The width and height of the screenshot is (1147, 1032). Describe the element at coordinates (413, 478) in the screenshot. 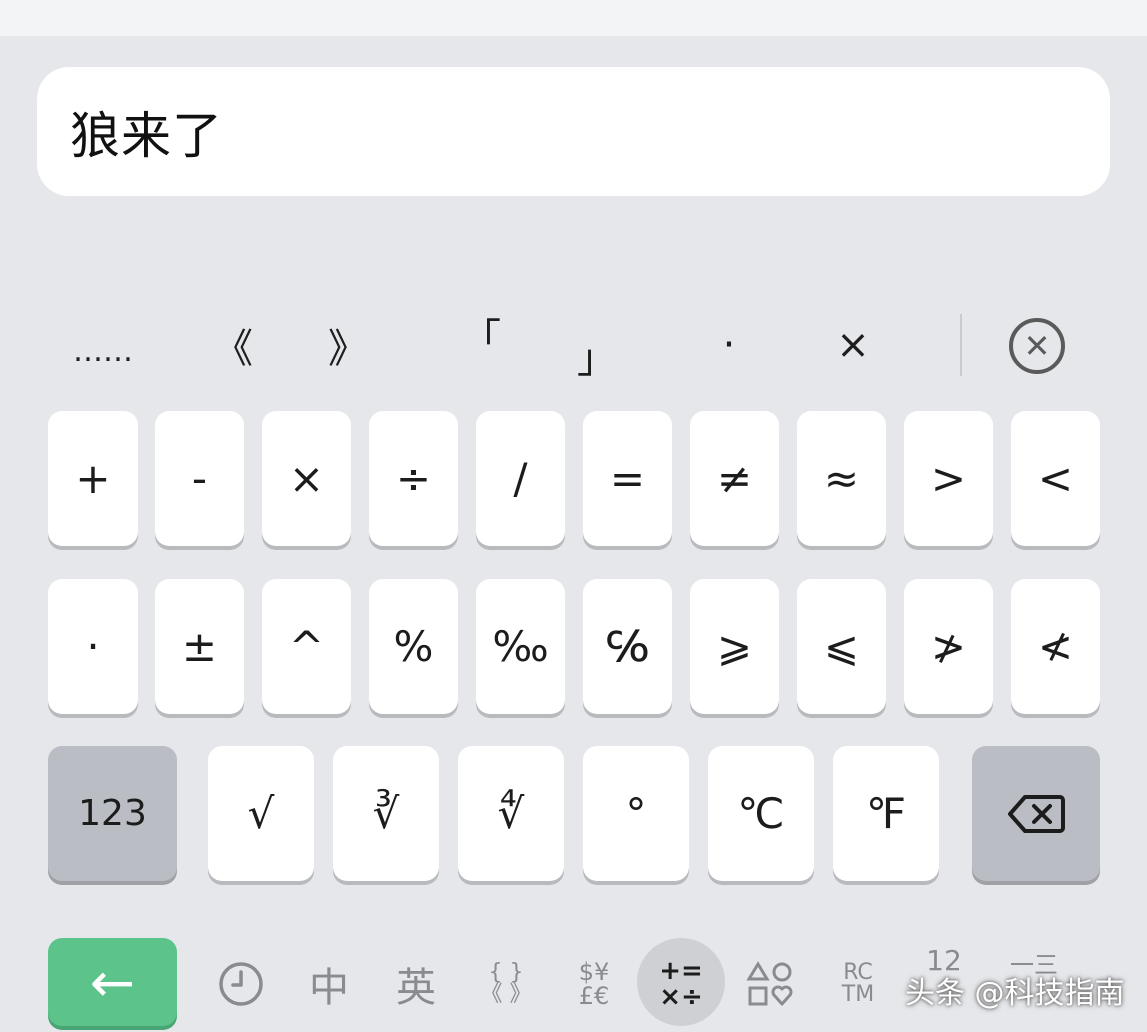

I see `key-divide: ÷` at that location.